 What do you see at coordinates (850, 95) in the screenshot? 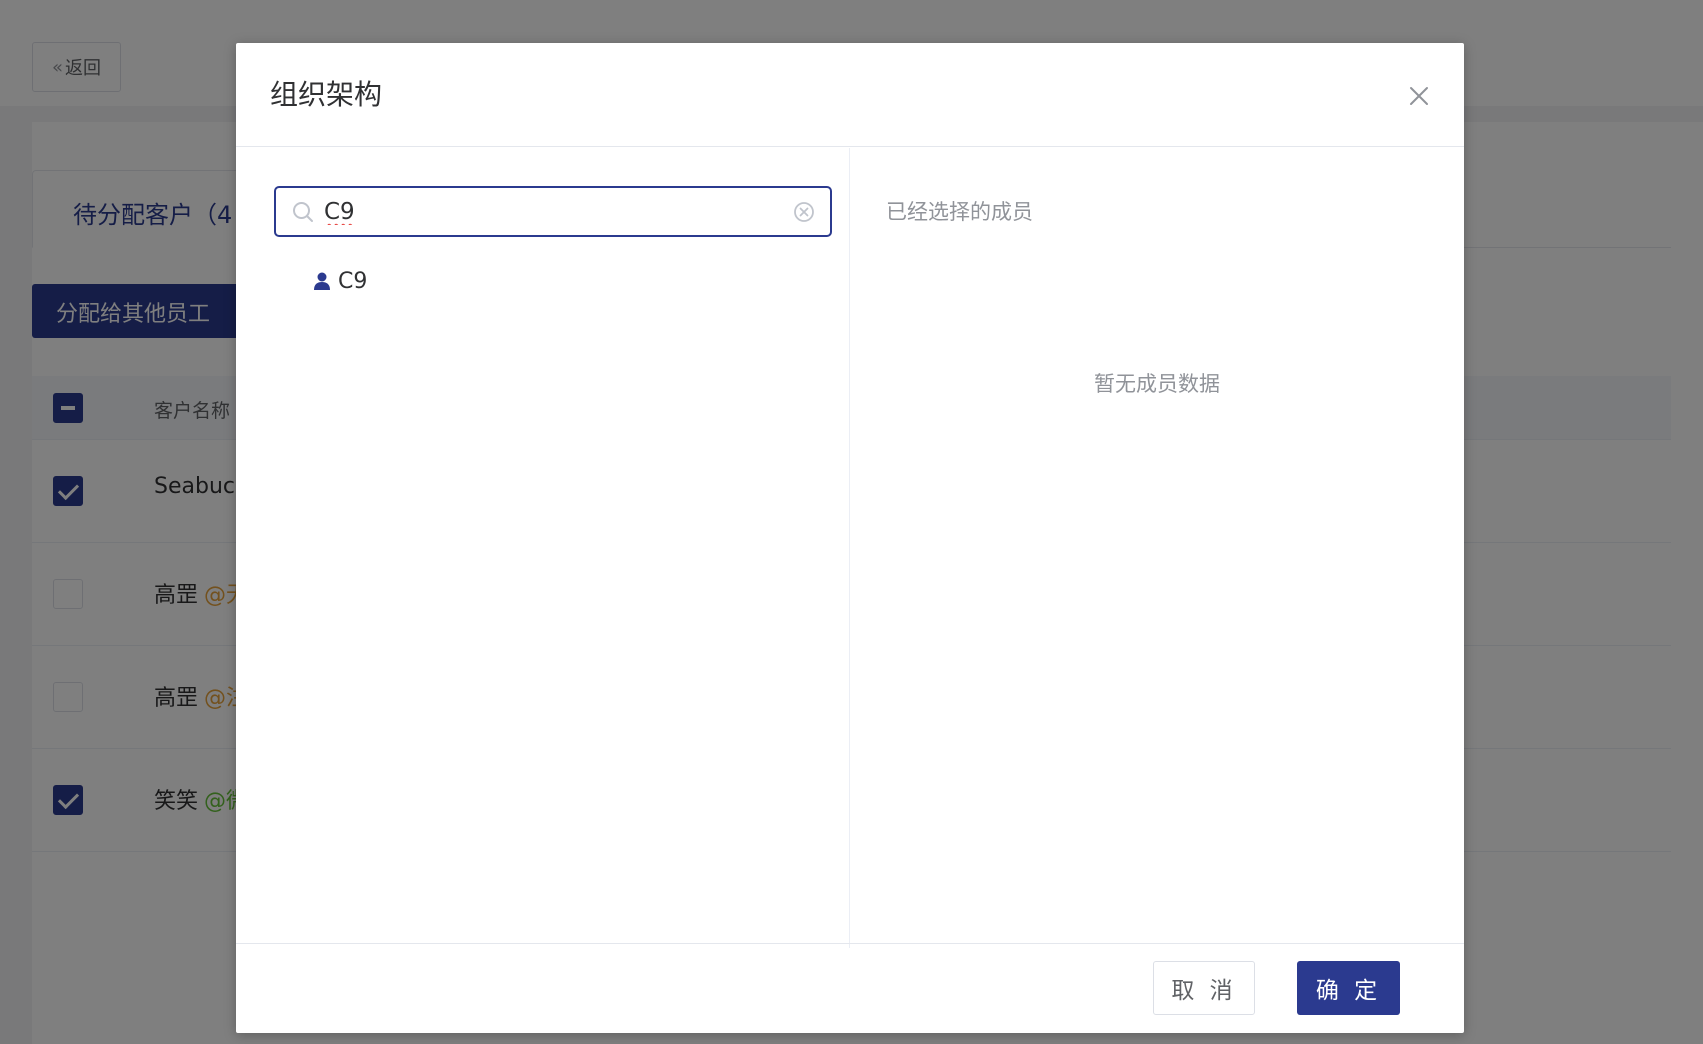
I see `dialog-header: 组织架构` at bounding box center [850, 95].